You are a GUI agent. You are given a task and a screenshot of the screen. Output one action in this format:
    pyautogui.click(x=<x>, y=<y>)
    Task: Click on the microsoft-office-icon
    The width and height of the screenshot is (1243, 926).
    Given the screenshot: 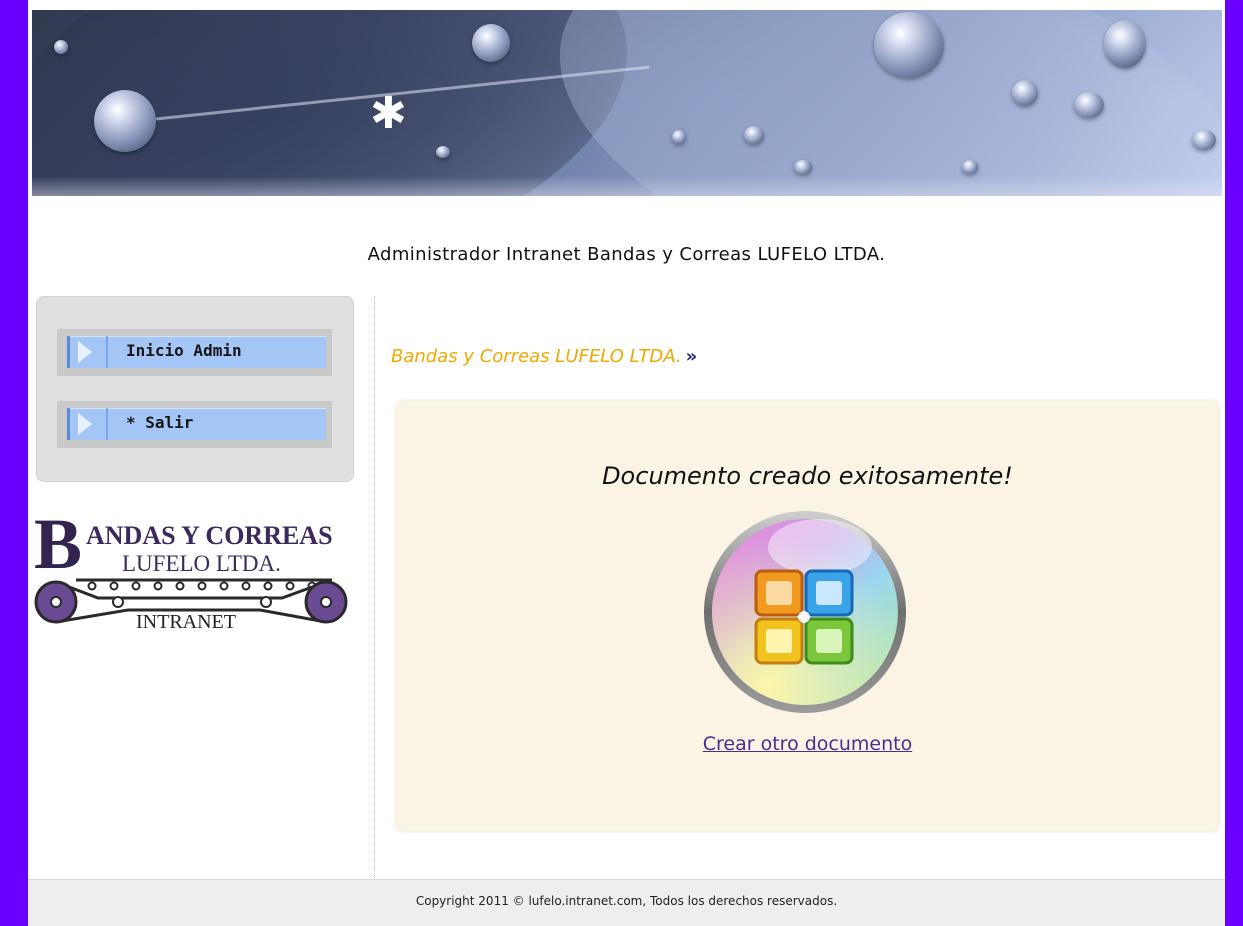 What is the action you would take?
    pyautogui.click(x=805, y=612)
    